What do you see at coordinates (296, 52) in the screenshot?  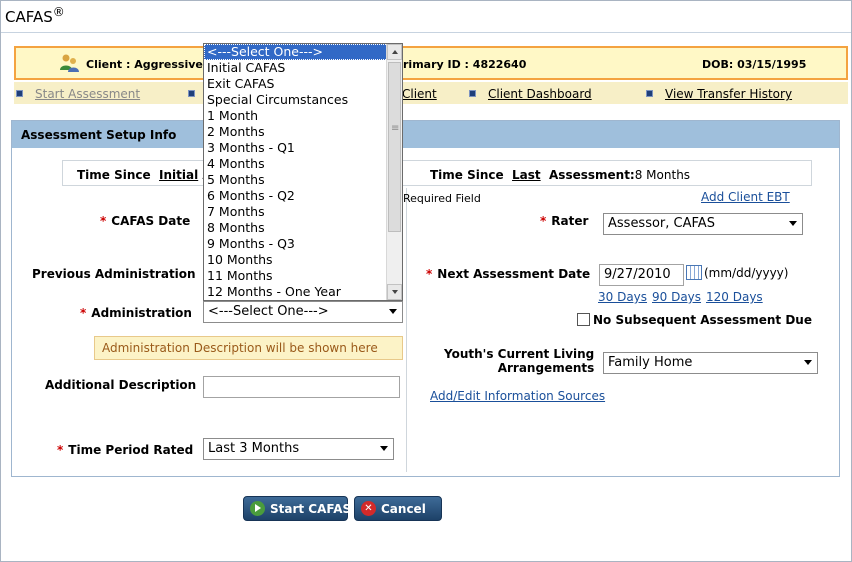 I see `dropdown-option: <---Select One--->` at bounding box center [296, 52].